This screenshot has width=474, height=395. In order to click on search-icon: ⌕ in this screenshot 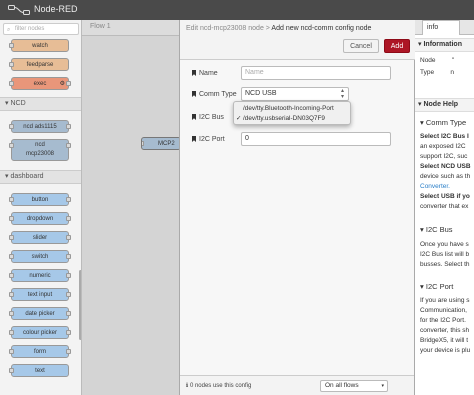, I will do `click(9, 30)`.